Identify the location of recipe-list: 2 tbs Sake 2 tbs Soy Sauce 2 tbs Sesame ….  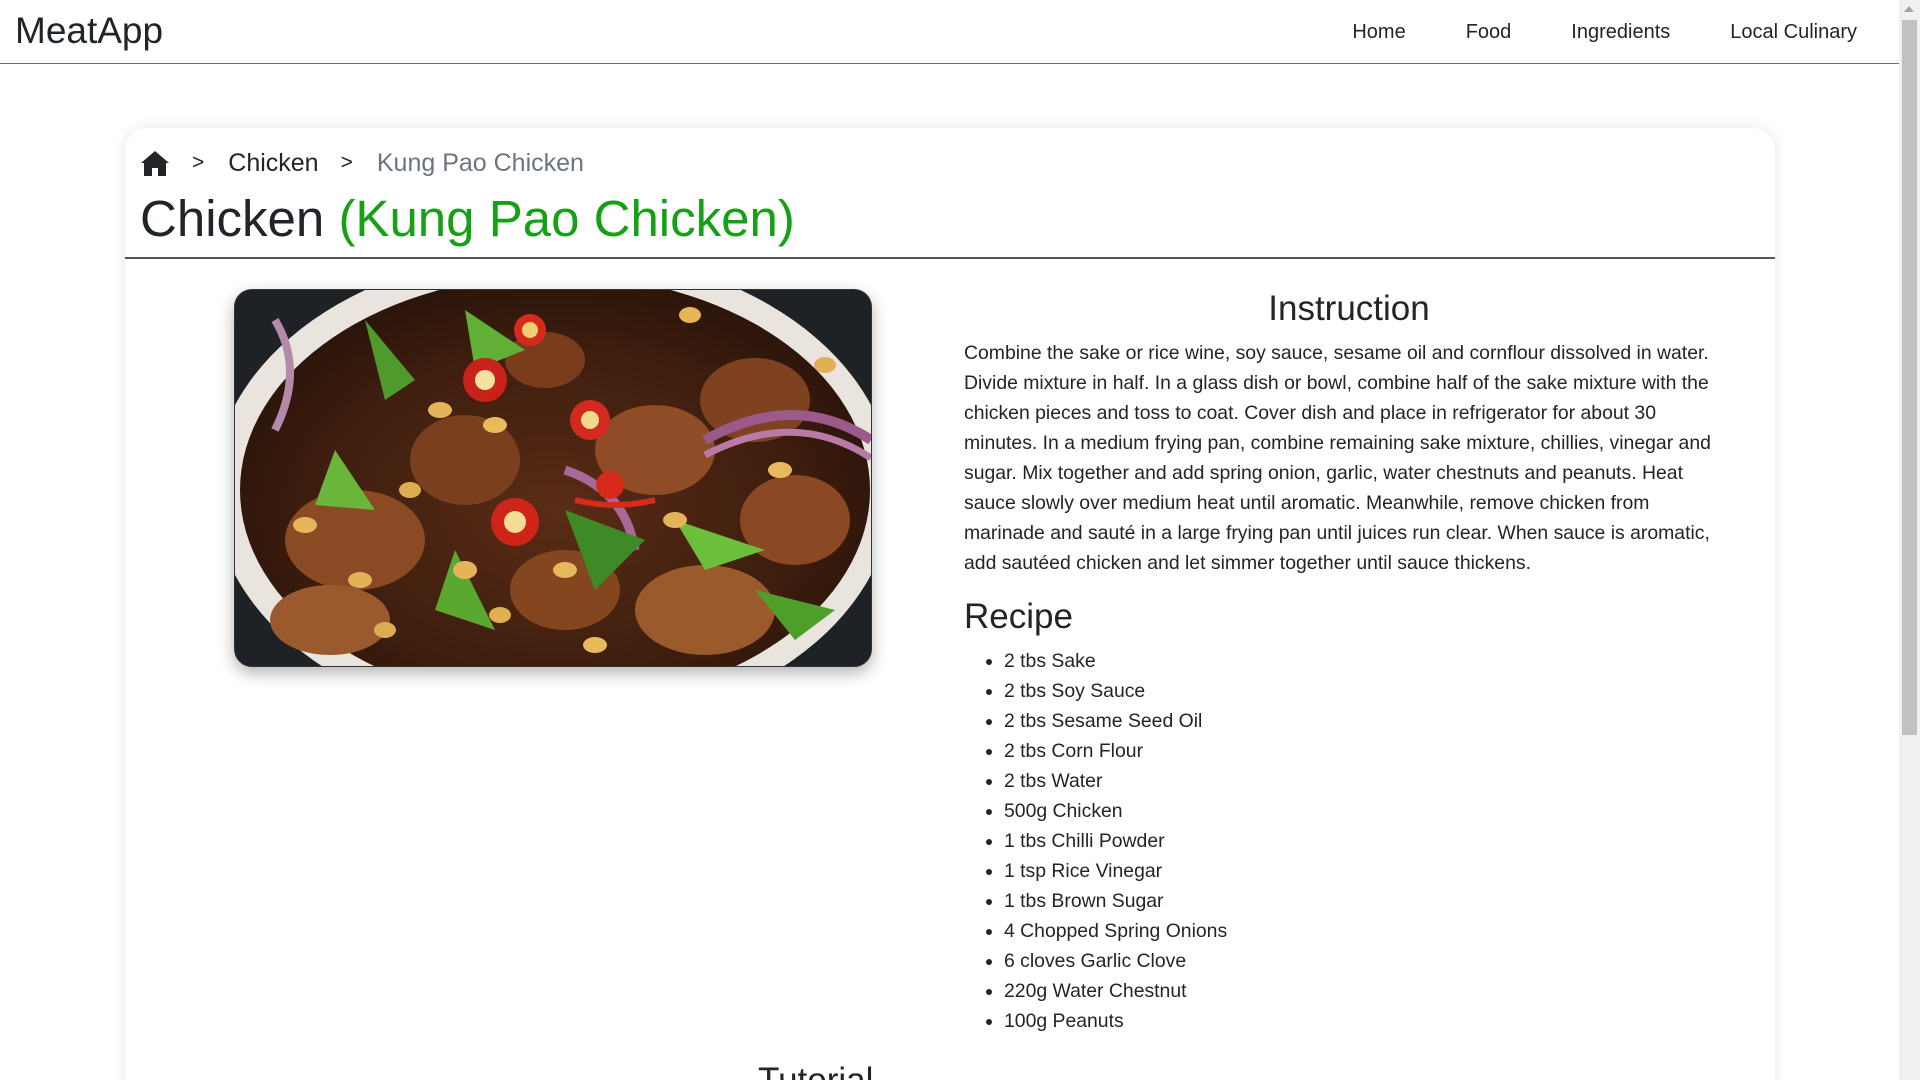
(1349, 841).